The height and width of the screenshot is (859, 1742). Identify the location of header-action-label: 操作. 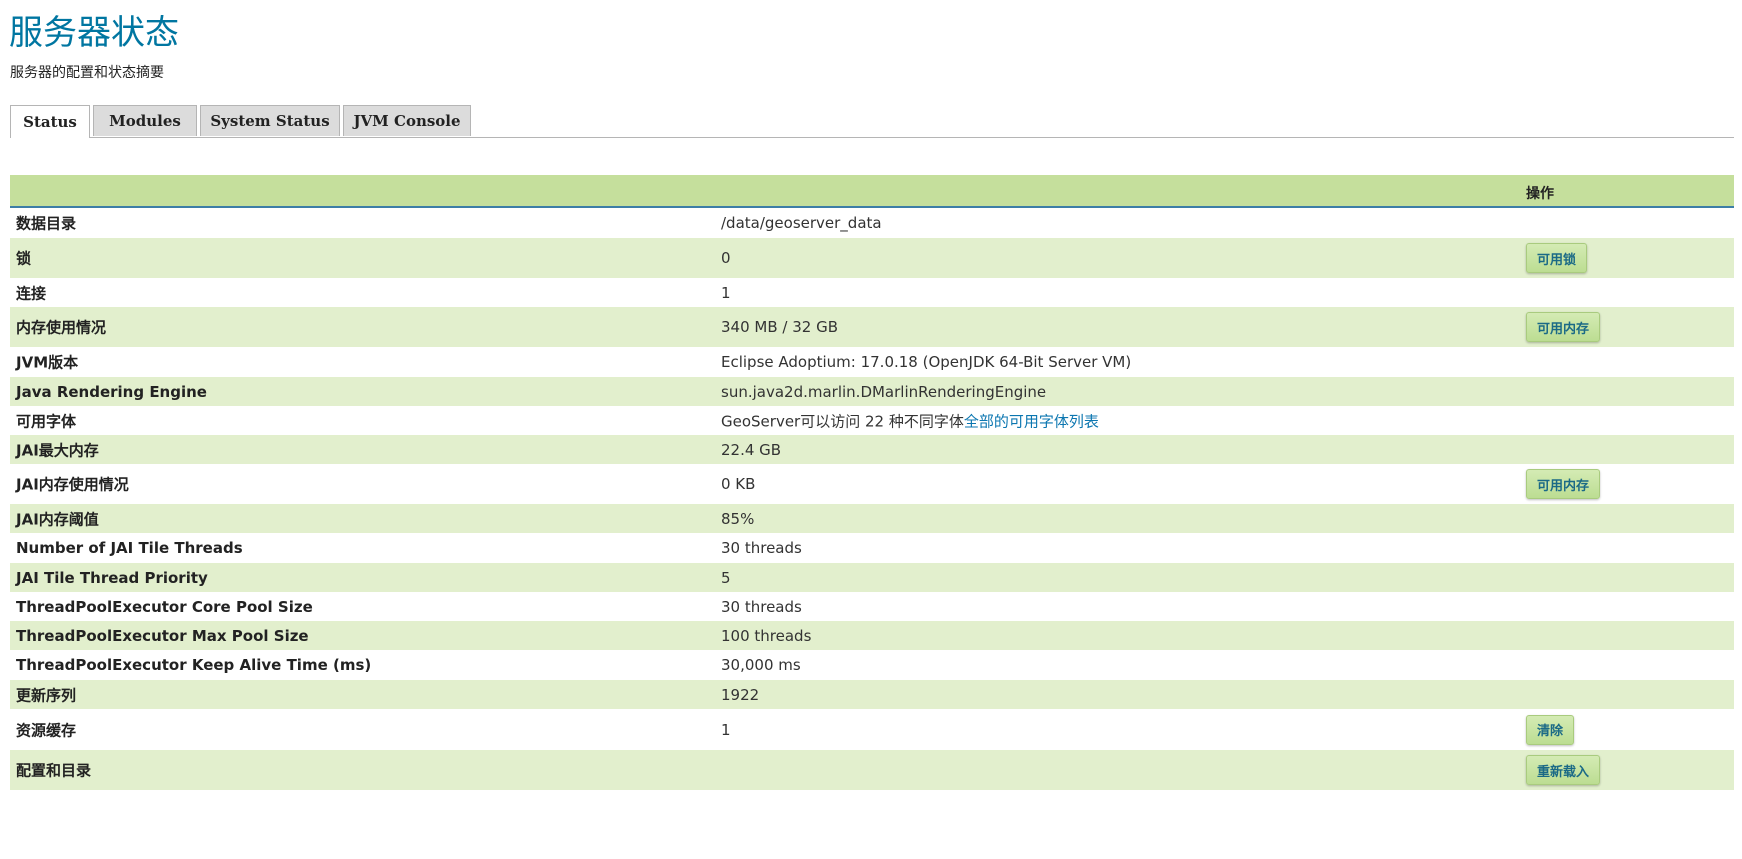
(1540, 194).